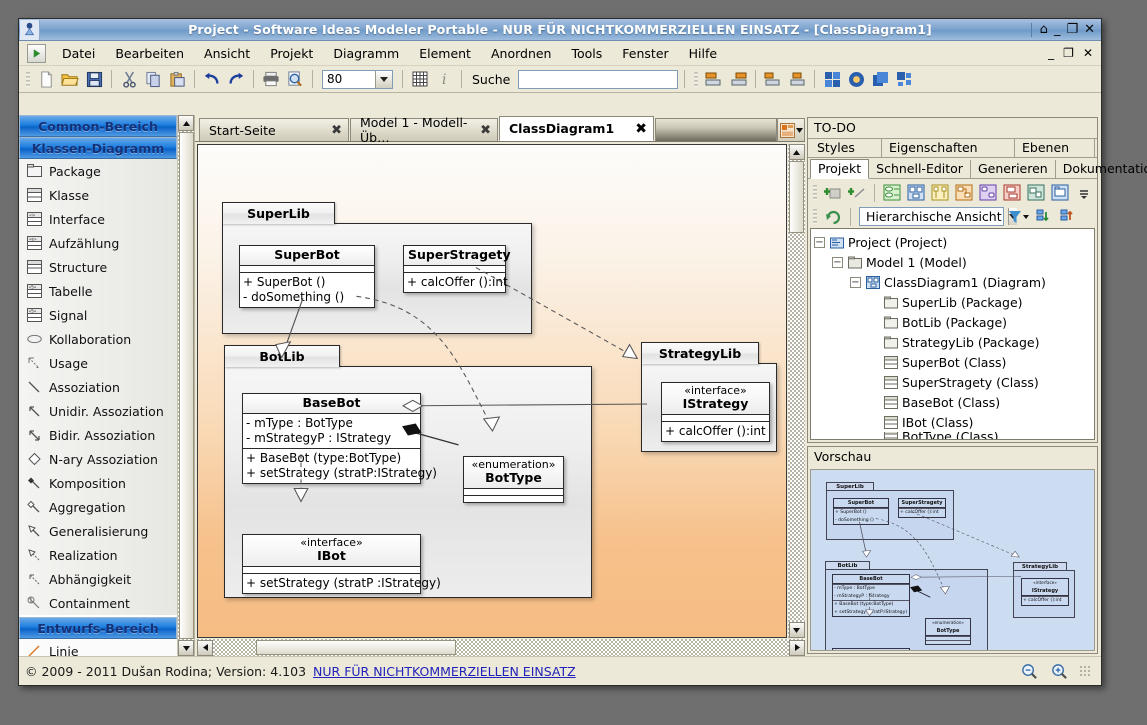 This screenshot has width=1147, height=725. I want to click on cut-icon, so click(129, 79).